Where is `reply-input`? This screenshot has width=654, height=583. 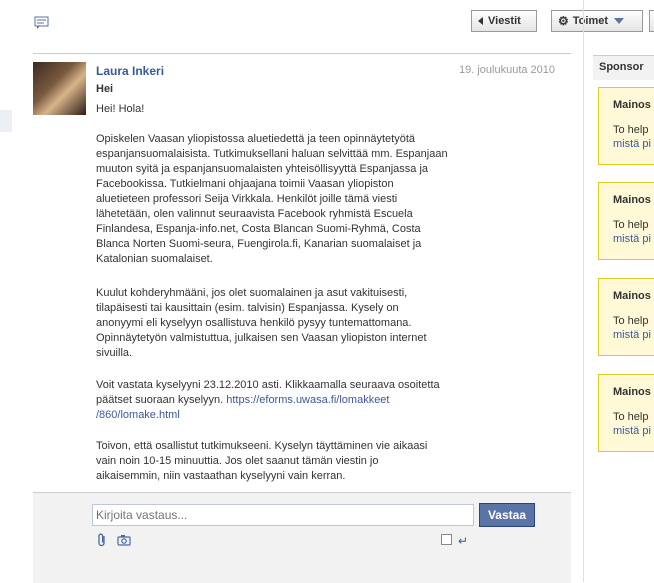 reply-input is located at coordinates (283, 515).